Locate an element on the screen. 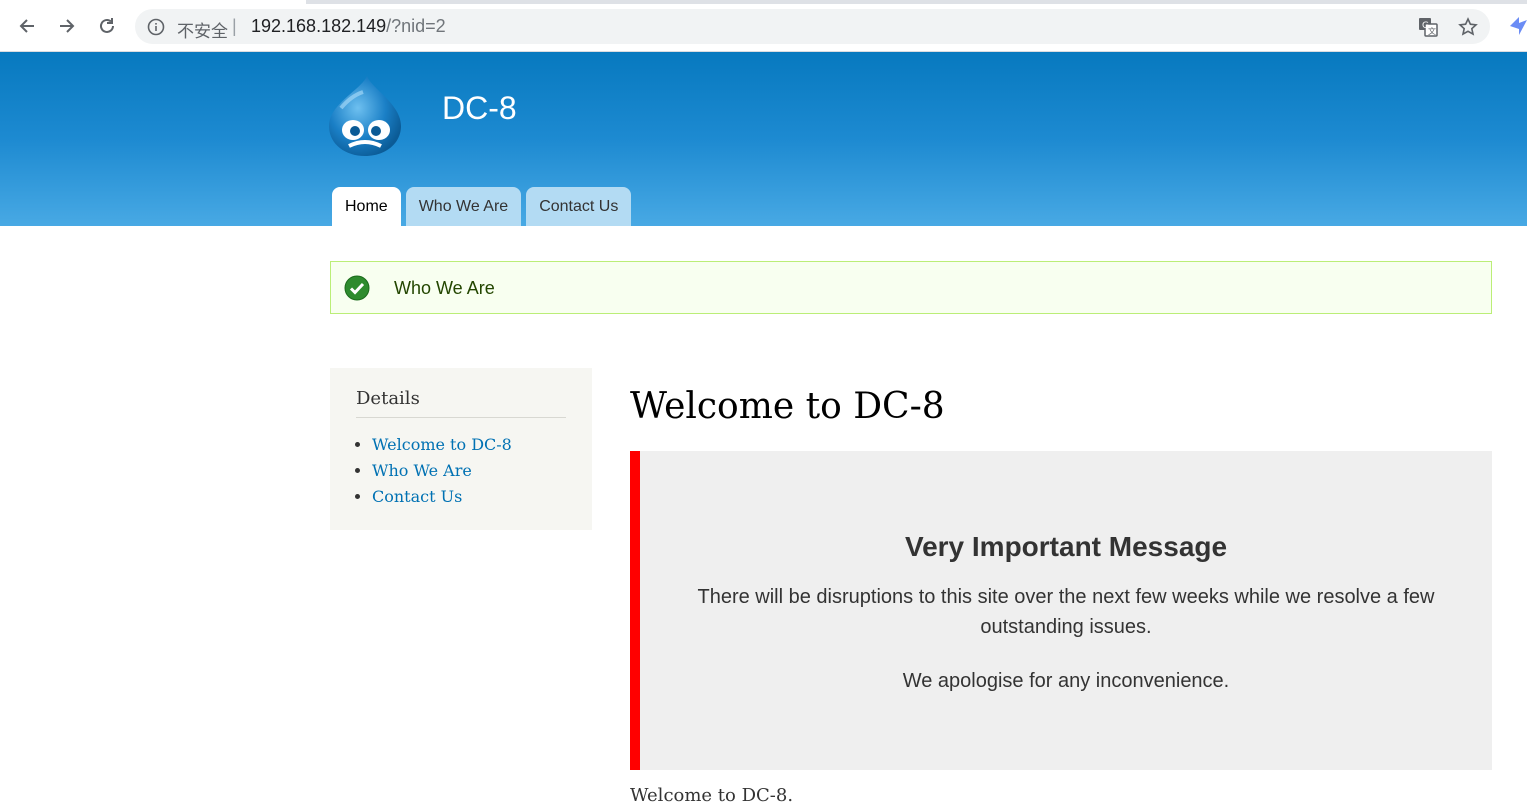 Image resolution: width=1527 pixels, height=803 pixels. link-contact-us: Contact Us is located at coordinates (417, 496).